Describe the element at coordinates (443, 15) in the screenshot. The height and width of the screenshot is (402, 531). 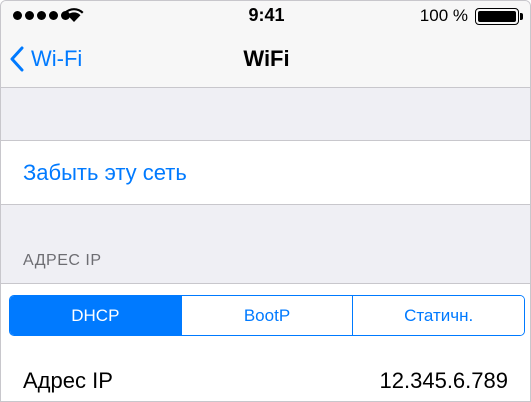
I see `battery-percent: 100 %` at that location.